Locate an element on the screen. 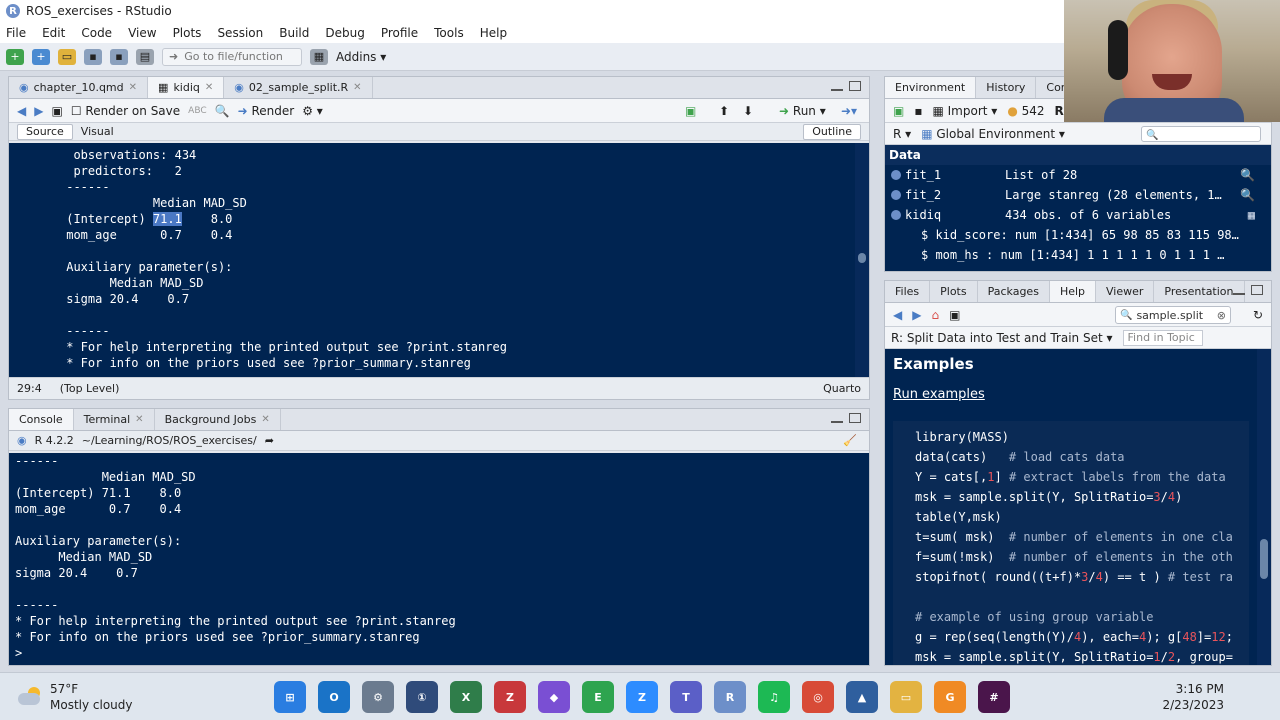 This screenshot has height=720, width=1280. start-icon: ⊞ is located at coordinates (290, 697).